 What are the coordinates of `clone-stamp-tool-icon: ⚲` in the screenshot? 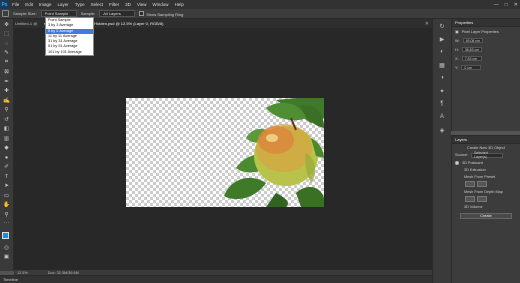 It's located at (6, 111).